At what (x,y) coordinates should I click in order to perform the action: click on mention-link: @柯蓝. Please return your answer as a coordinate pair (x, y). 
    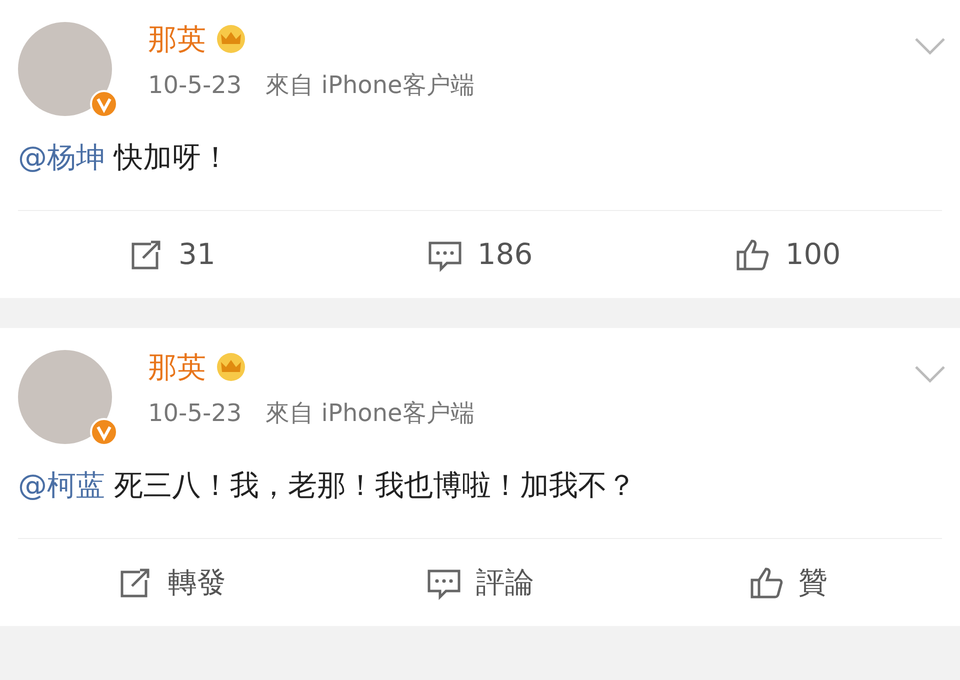
    Looking at the image, I should click on (61, 485).